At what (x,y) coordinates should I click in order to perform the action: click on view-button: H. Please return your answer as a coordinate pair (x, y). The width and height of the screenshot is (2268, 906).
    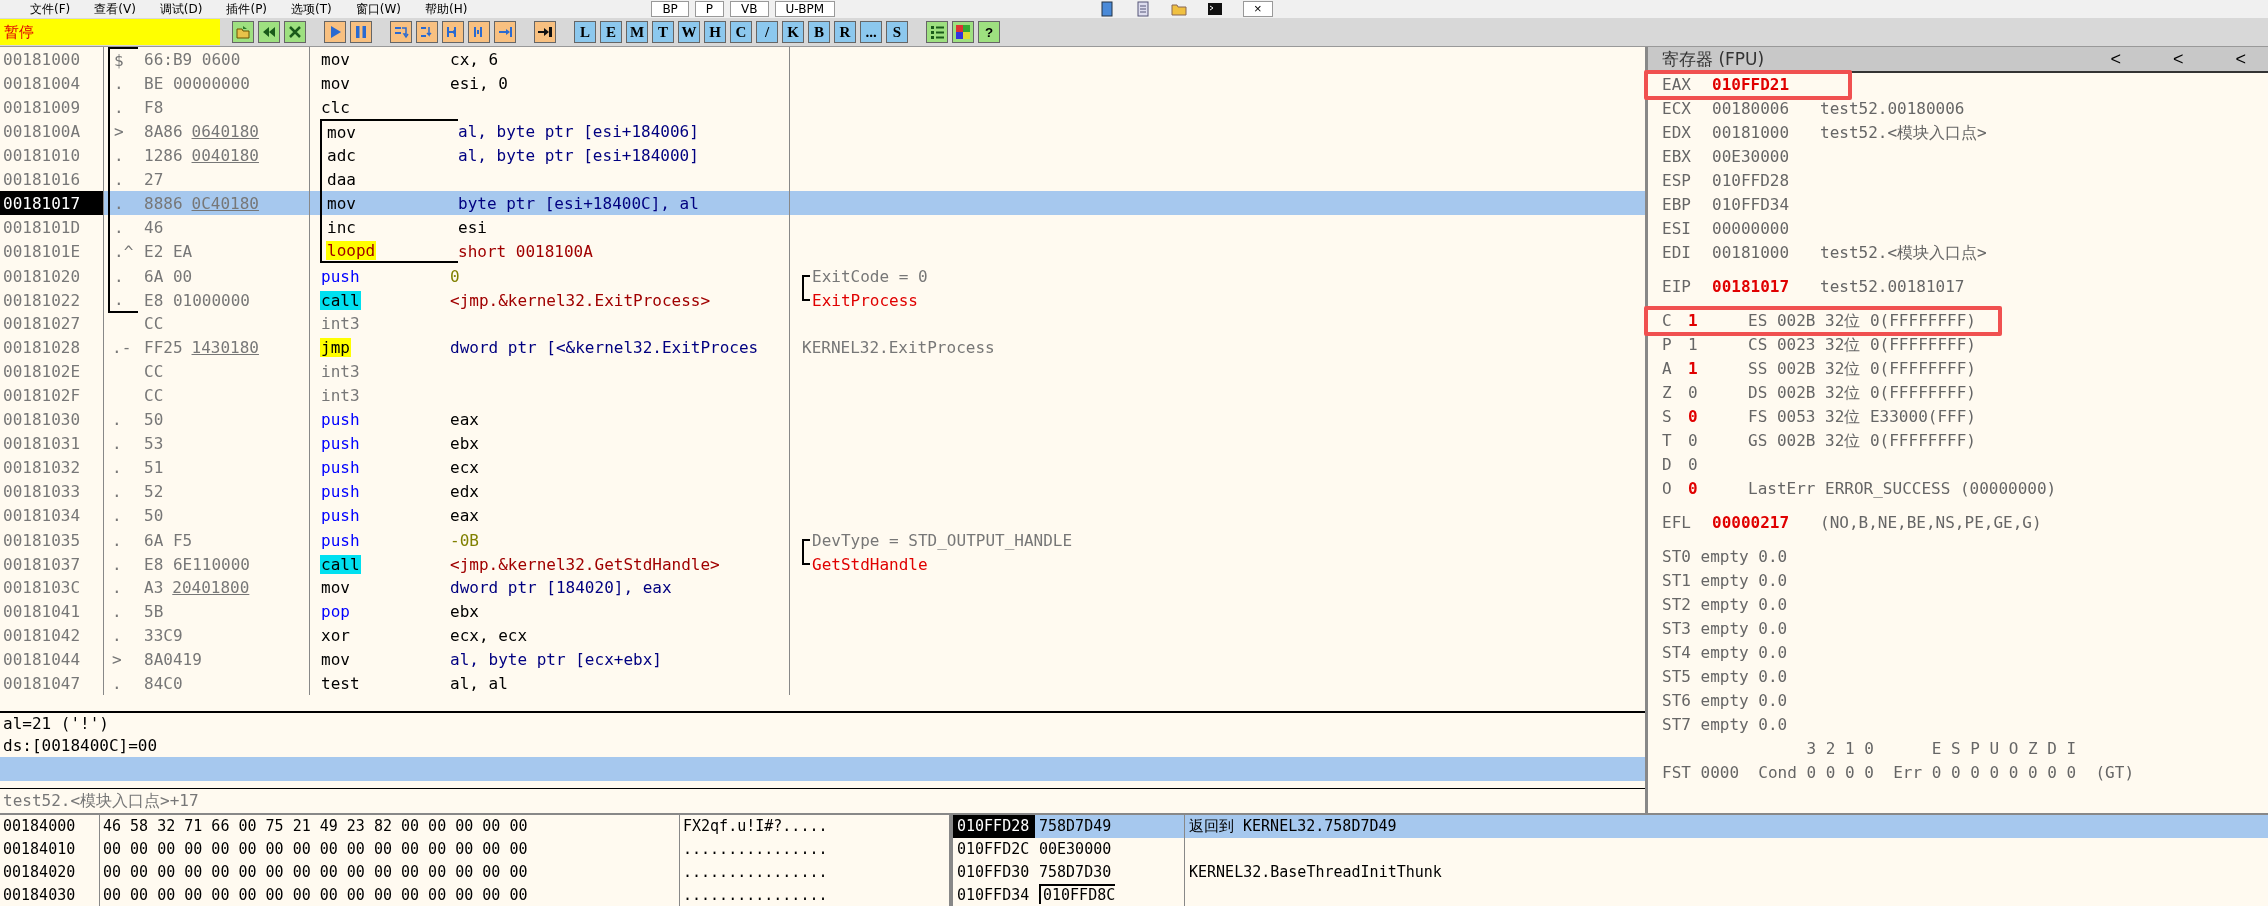
    Looking at the image, I should click on (715, 32).